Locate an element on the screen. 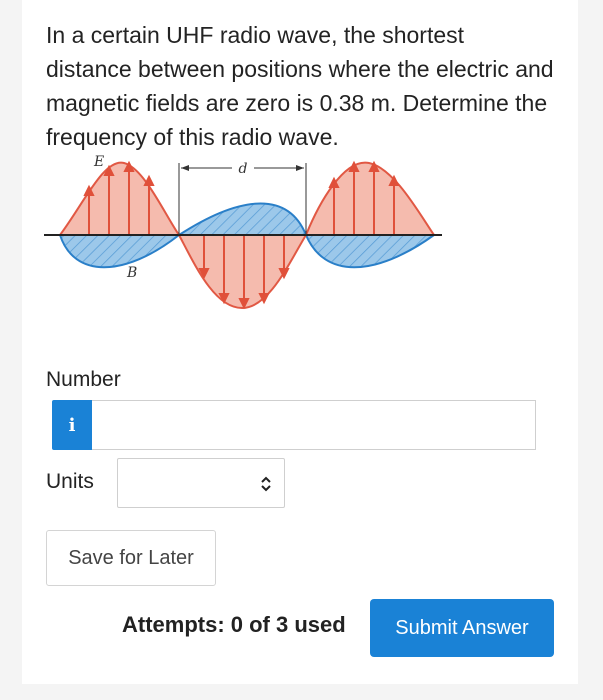 This screenshot has height=700, width=603. number-field-group: i is located at coordinates (294, 425).